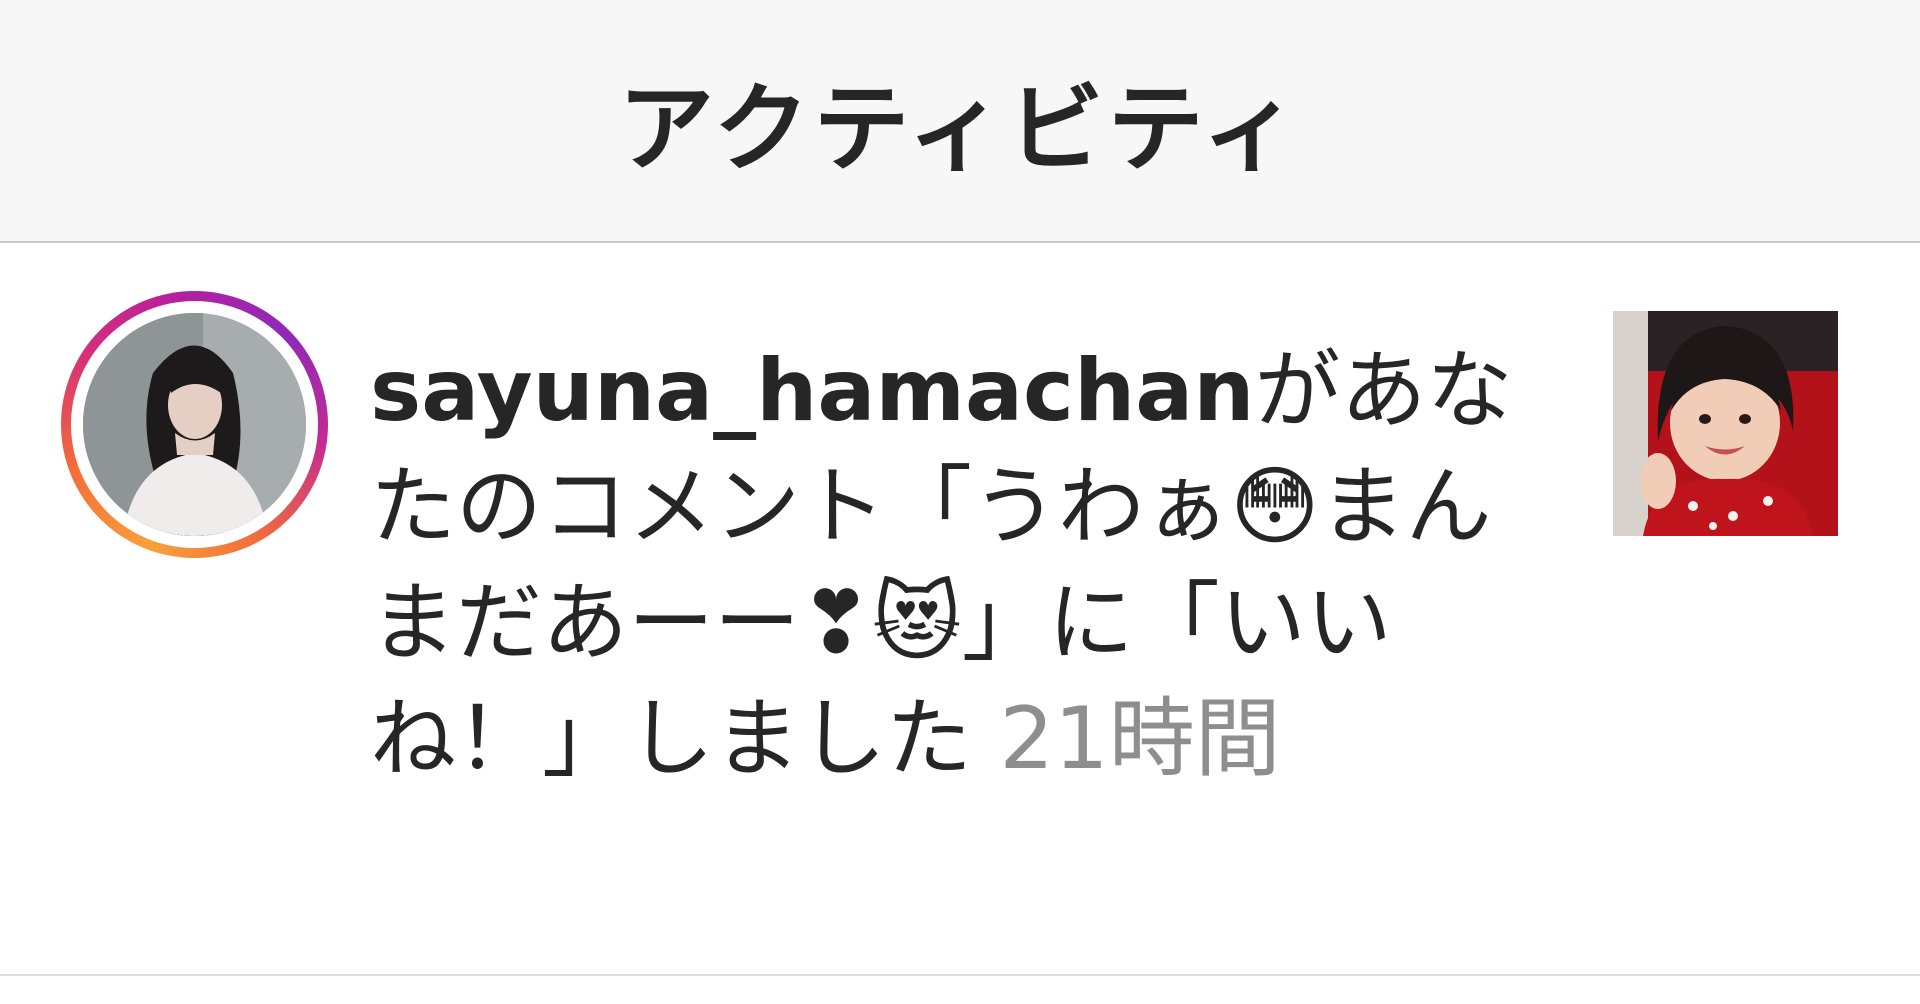  What do you see at coordinates (1140, 739) in the screenshot?
I see `timestamp: 21時間` at bounding box center [1140, 739].